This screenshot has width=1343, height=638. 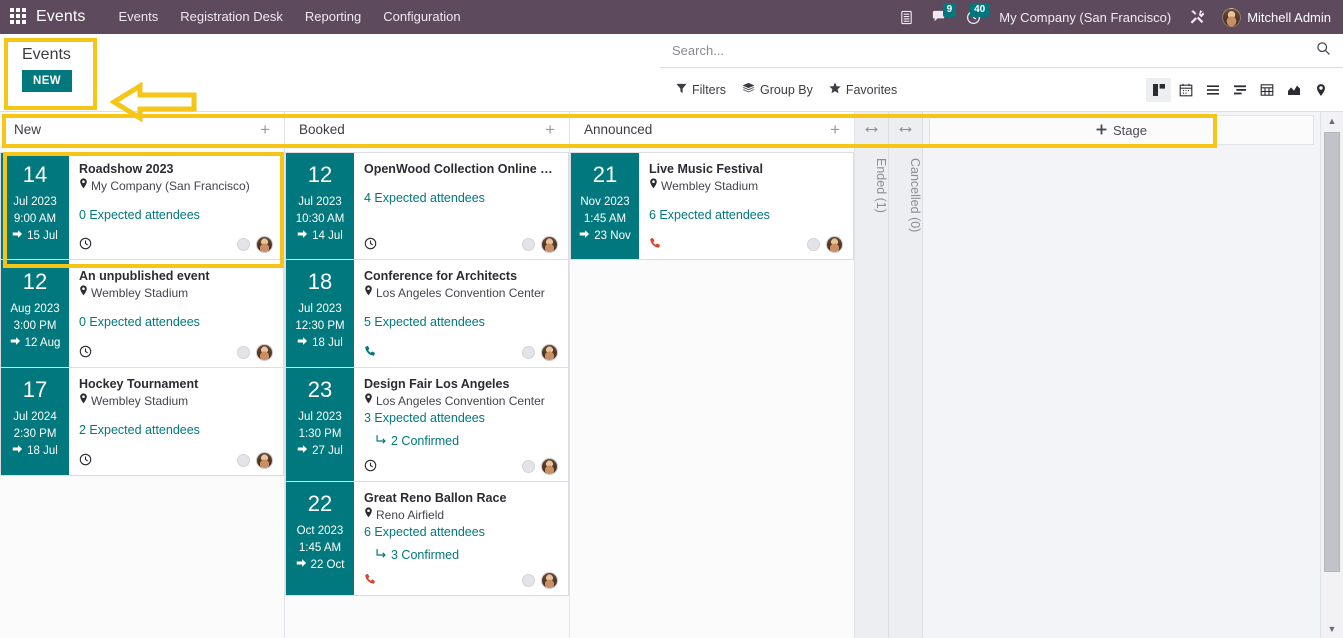 I want to click on kanban-column-title: New, so click(x=135, y=129).